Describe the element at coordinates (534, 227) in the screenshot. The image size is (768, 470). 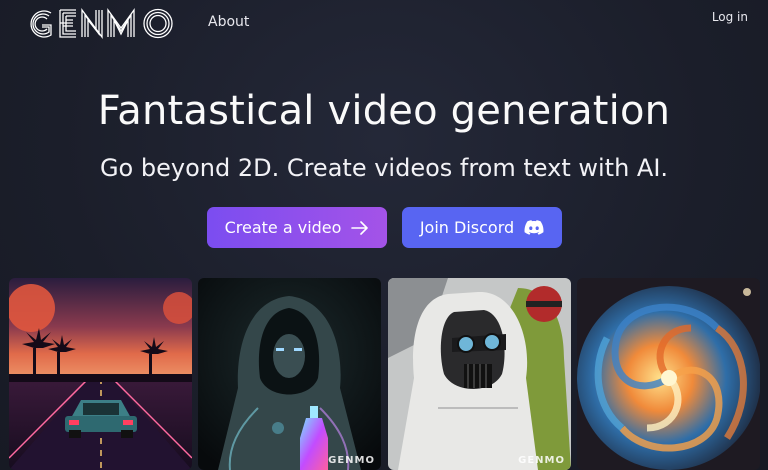
I see `discord-icon` at that location.